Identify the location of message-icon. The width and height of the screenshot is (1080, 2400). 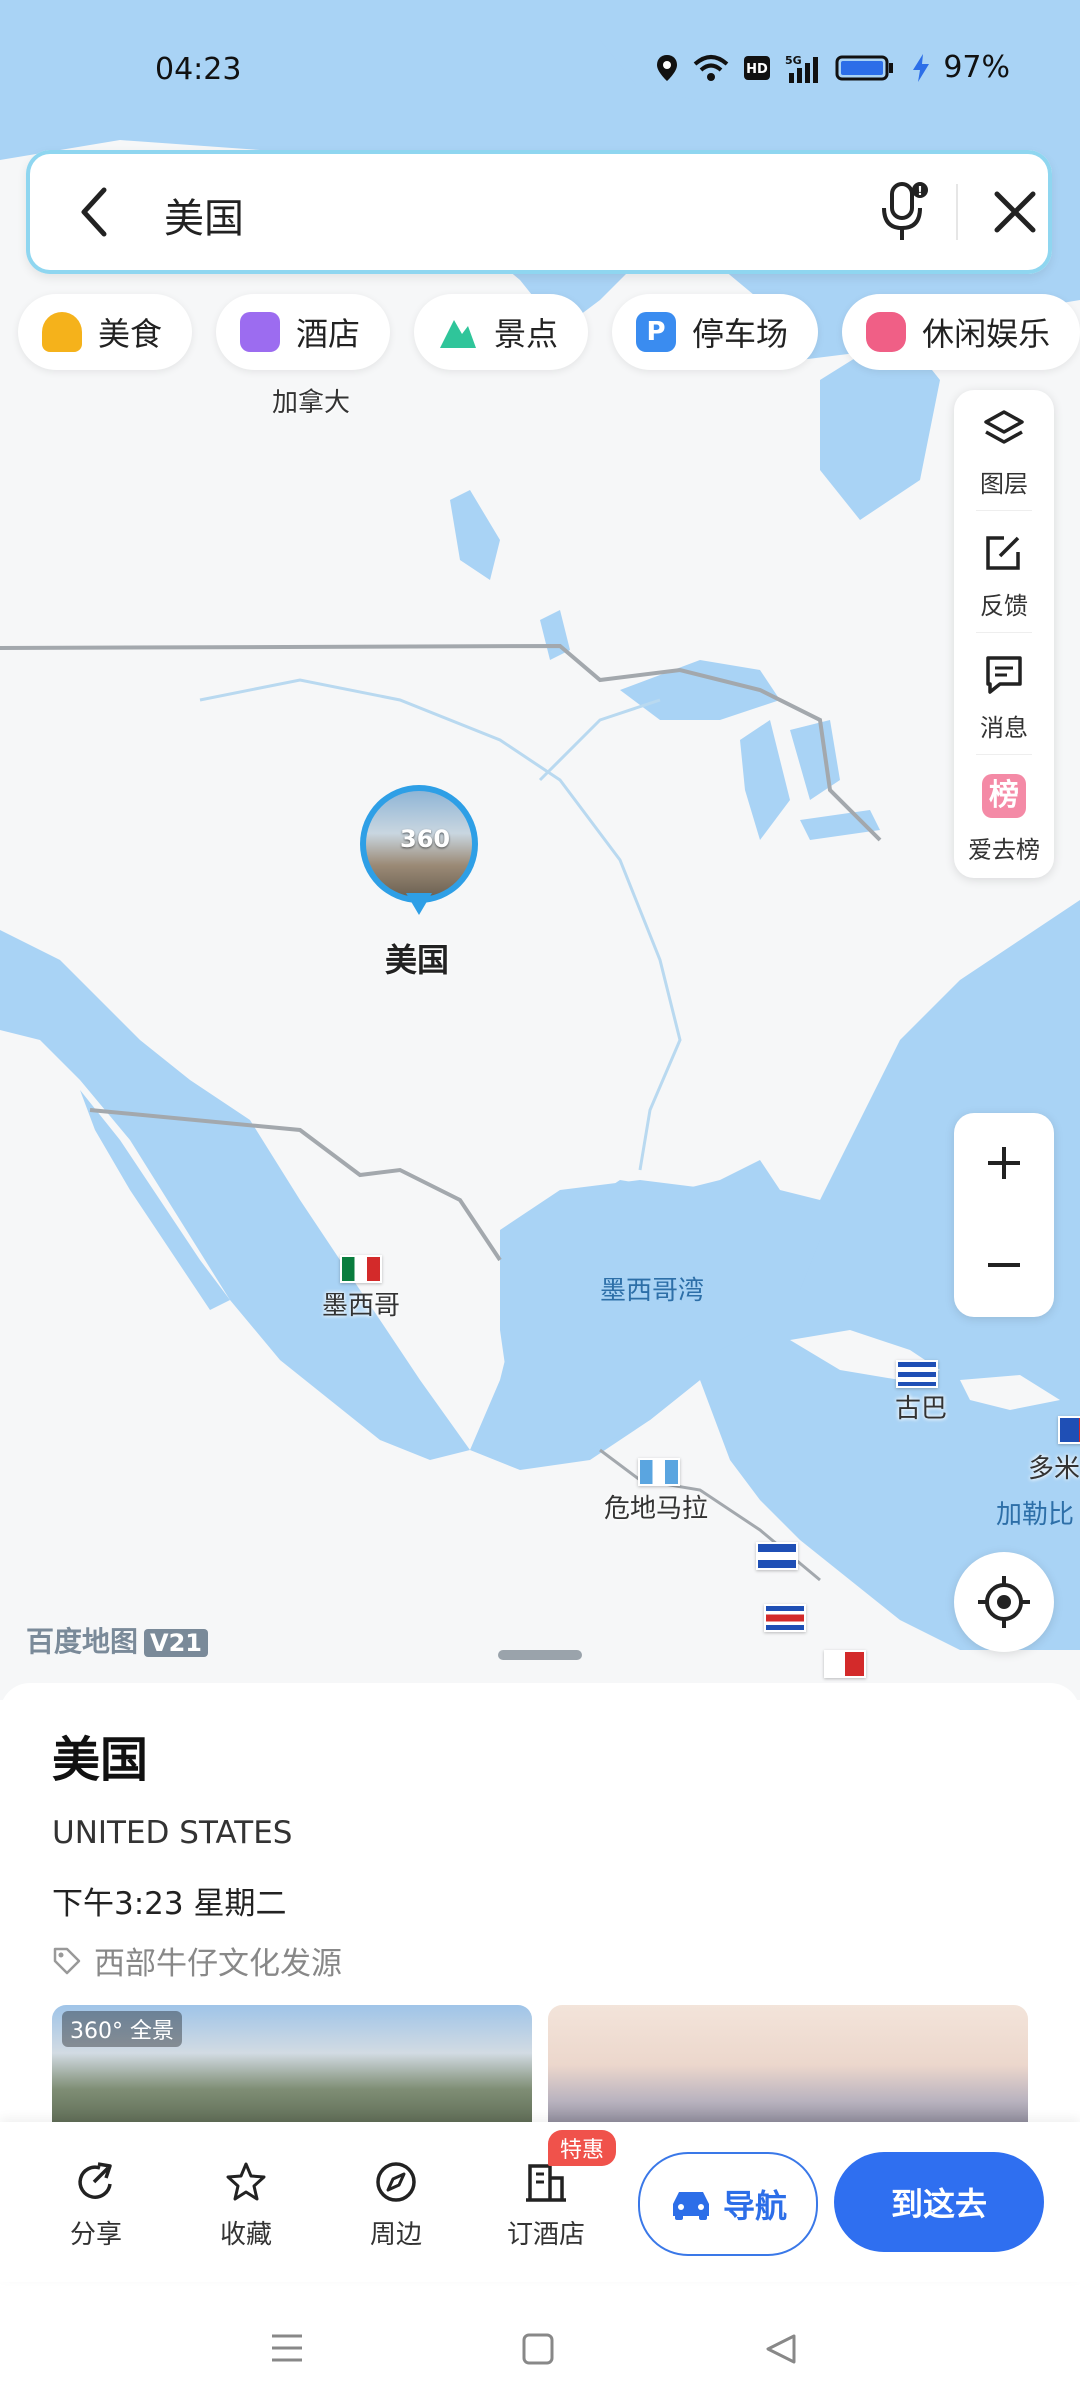
(1004, 675).